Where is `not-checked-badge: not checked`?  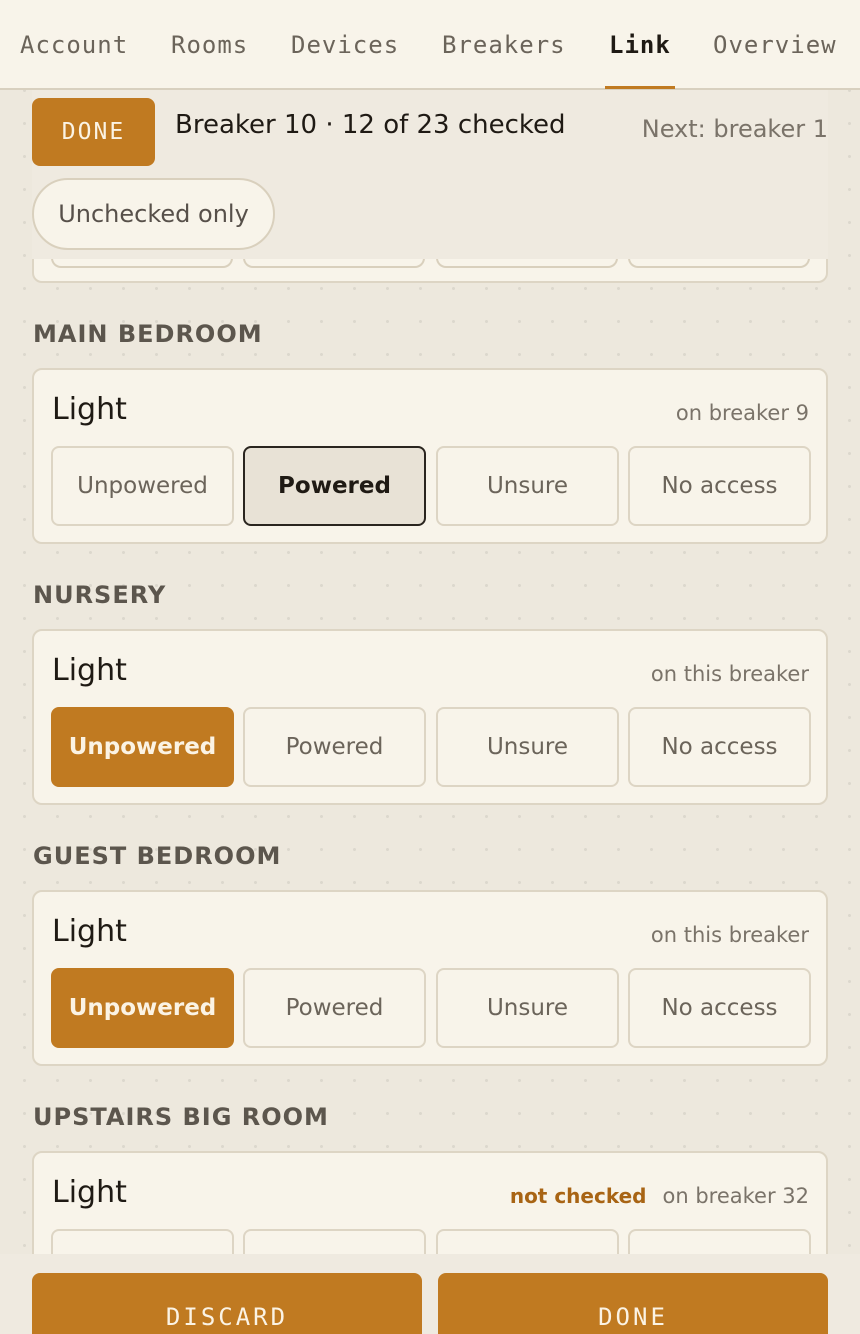 not-checked-badge: not checked is located at coordinates (578, 1196).